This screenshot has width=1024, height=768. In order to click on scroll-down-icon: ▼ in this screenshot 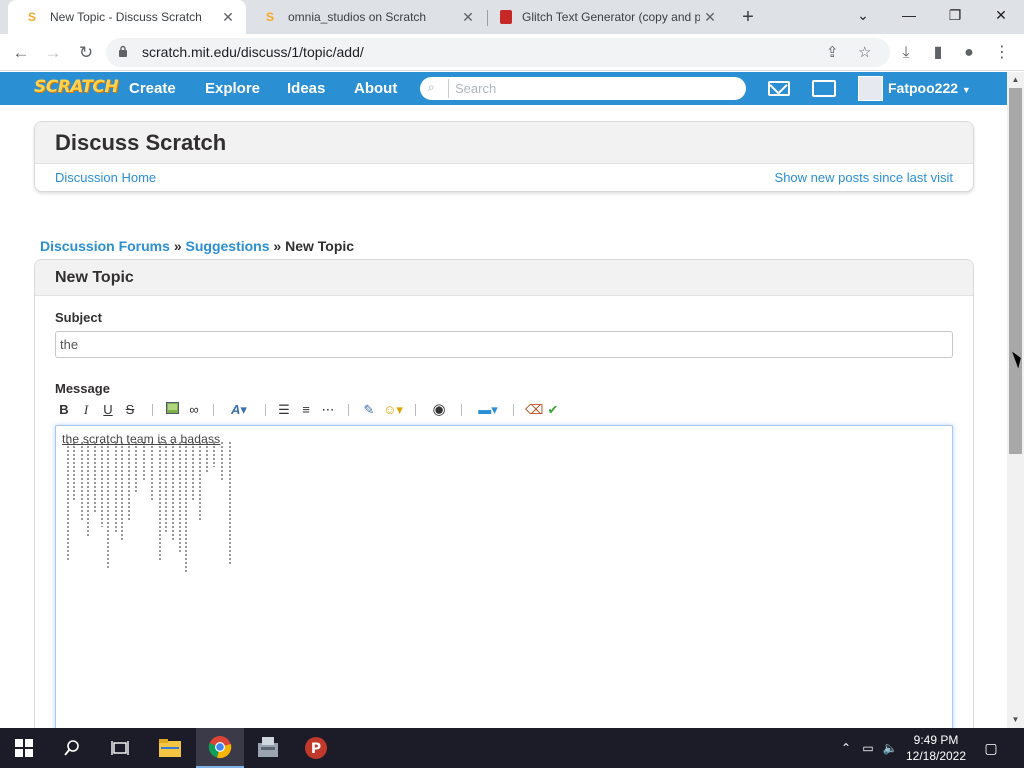, I will do `click(1015, 720)`.